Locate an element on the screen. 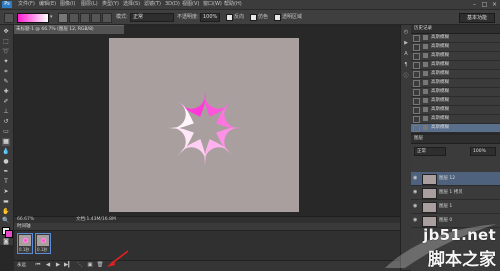 The height and width of the screenshot is (271, 500). linear-gradient-icon is located at coordinates (63, 18).